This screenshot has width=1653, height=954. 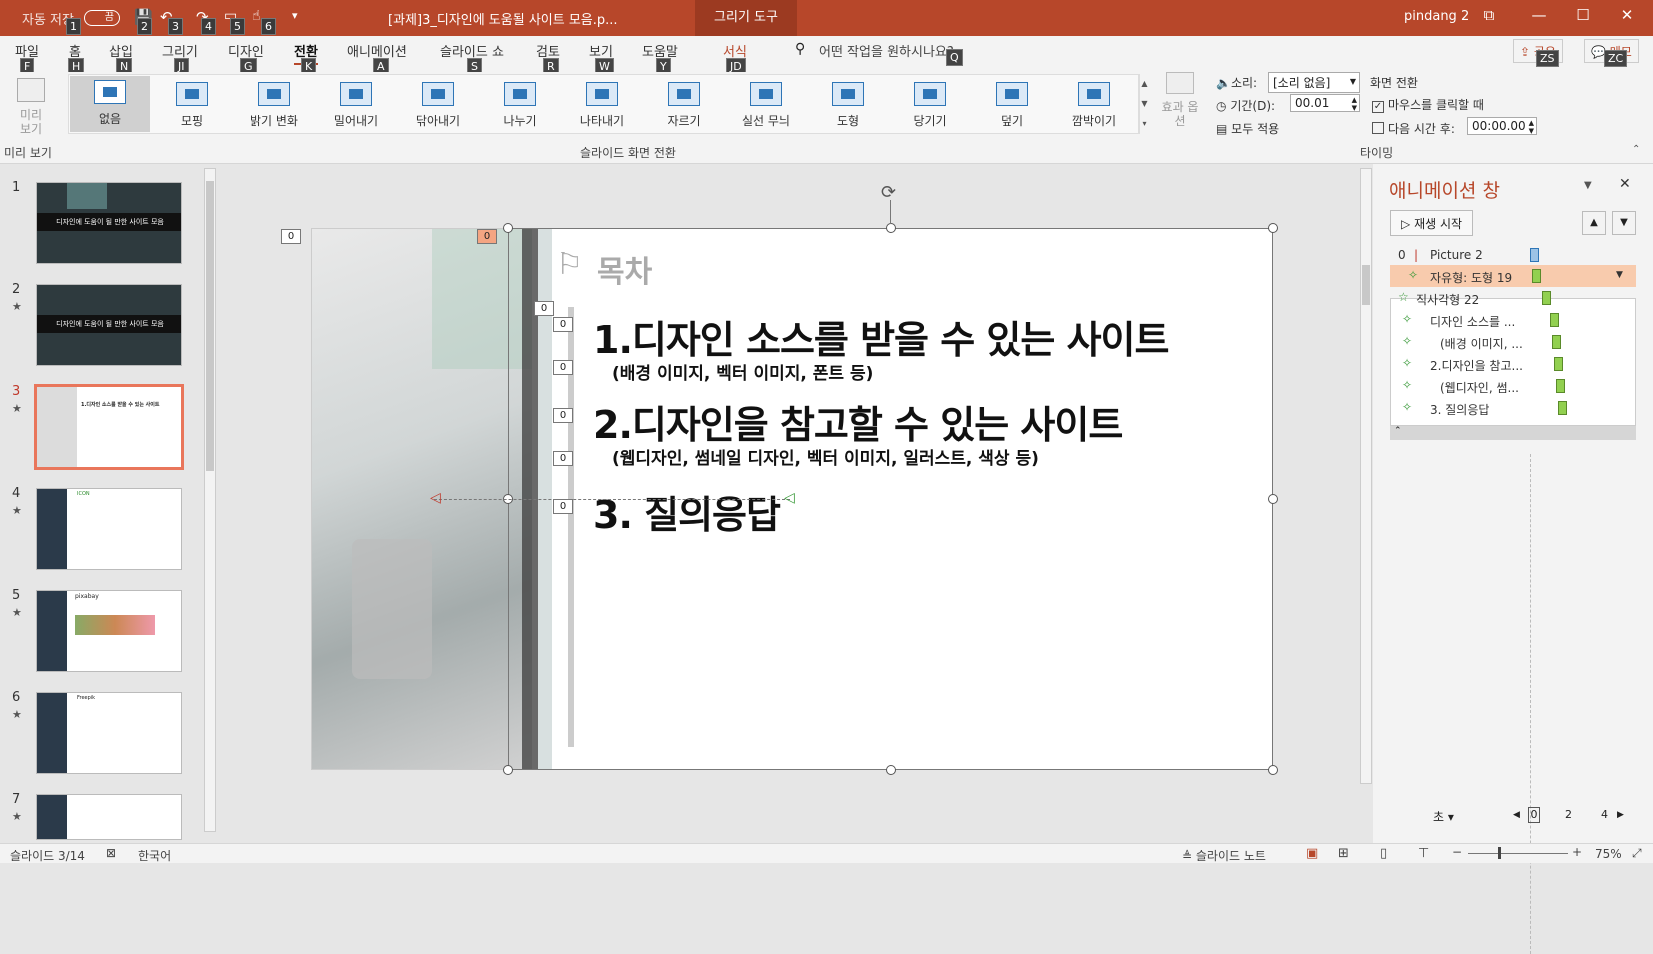 What do you see at coordinates (295, 15) in the screenshot?
I see `customize-qat-icon: ▾` at bounding box center [295, 15].